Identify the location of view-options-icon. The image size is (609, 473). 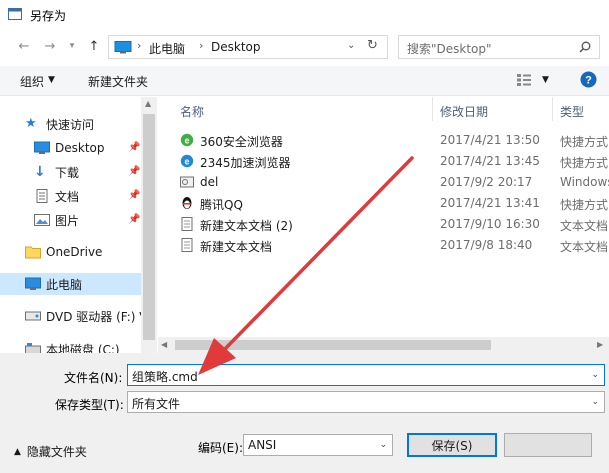
(524, 80).